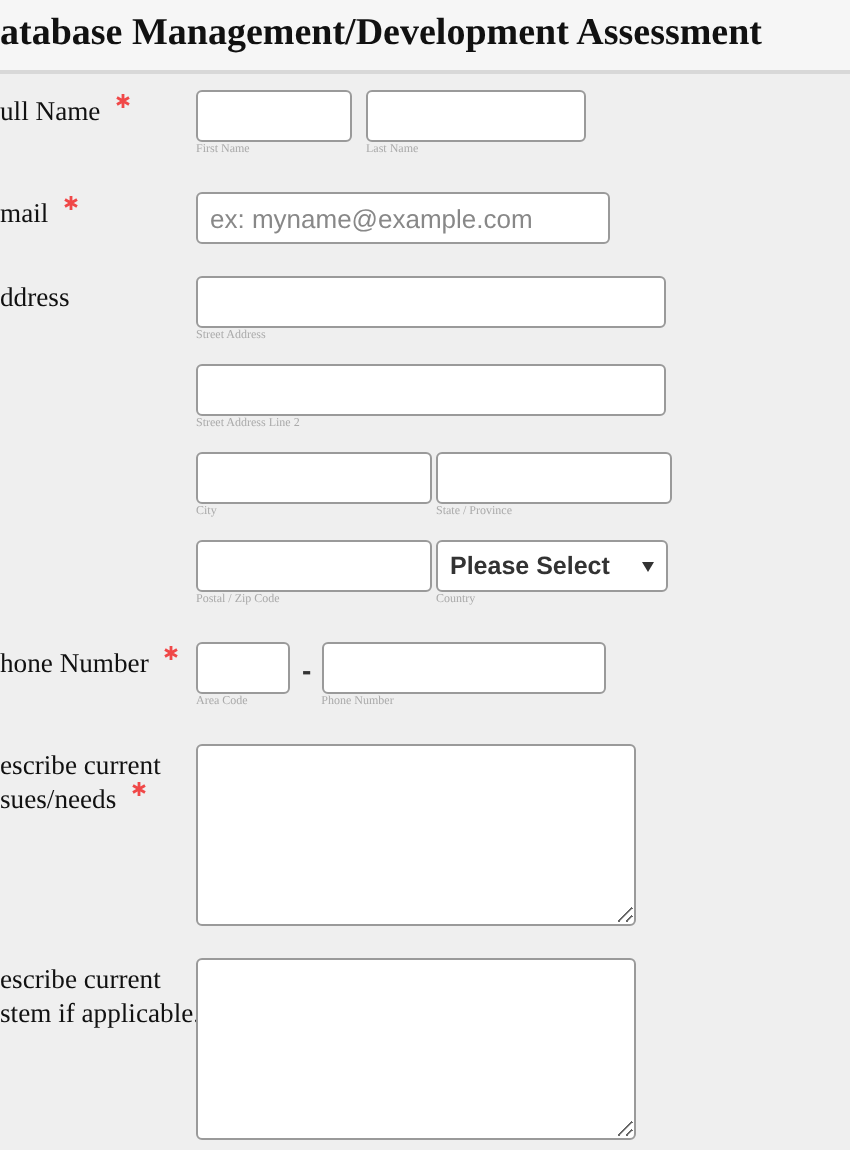 The width and height of the screenshot is (850, 1150). Describe the element at coordinates (552, 566) in the screenshot. I see `country-dropdown: Please Select` at that location.